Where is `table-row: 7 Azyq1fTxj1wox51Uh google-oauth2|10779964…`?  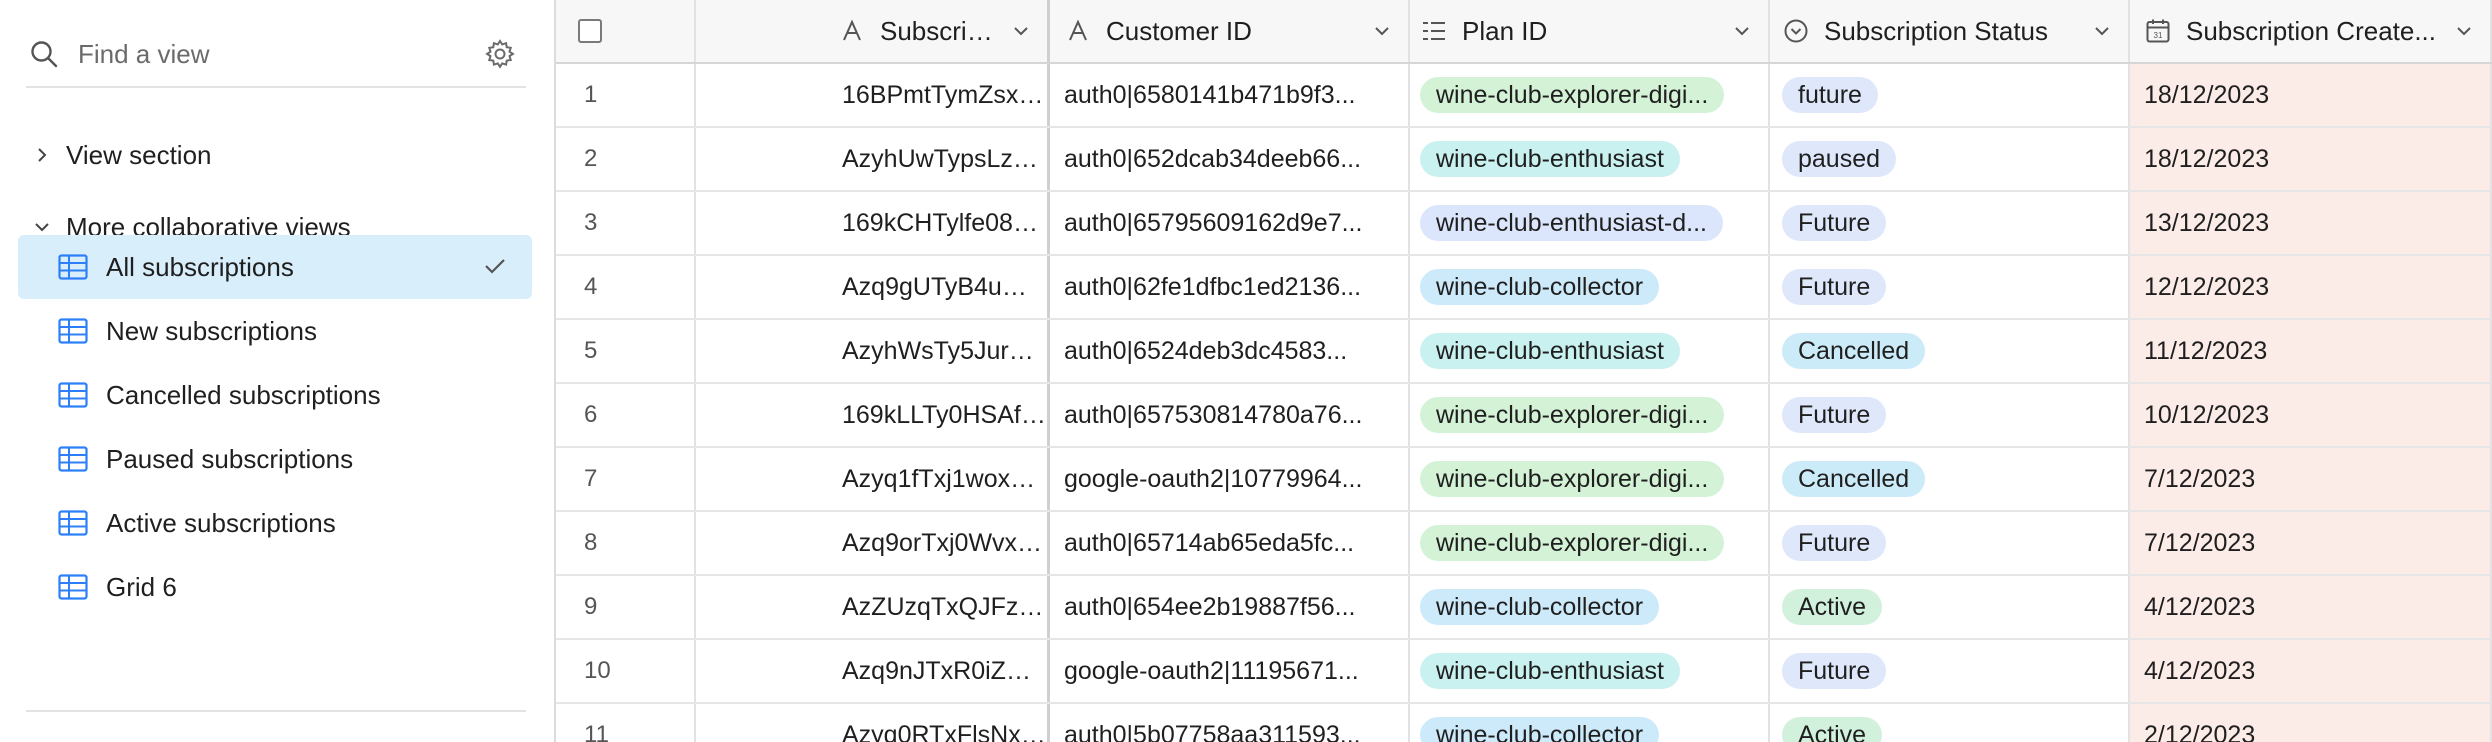 table-row: 7 Azyq1fTxj1wox51Uh google-oauth2|10779964… is located at coordinates (1524, 480).